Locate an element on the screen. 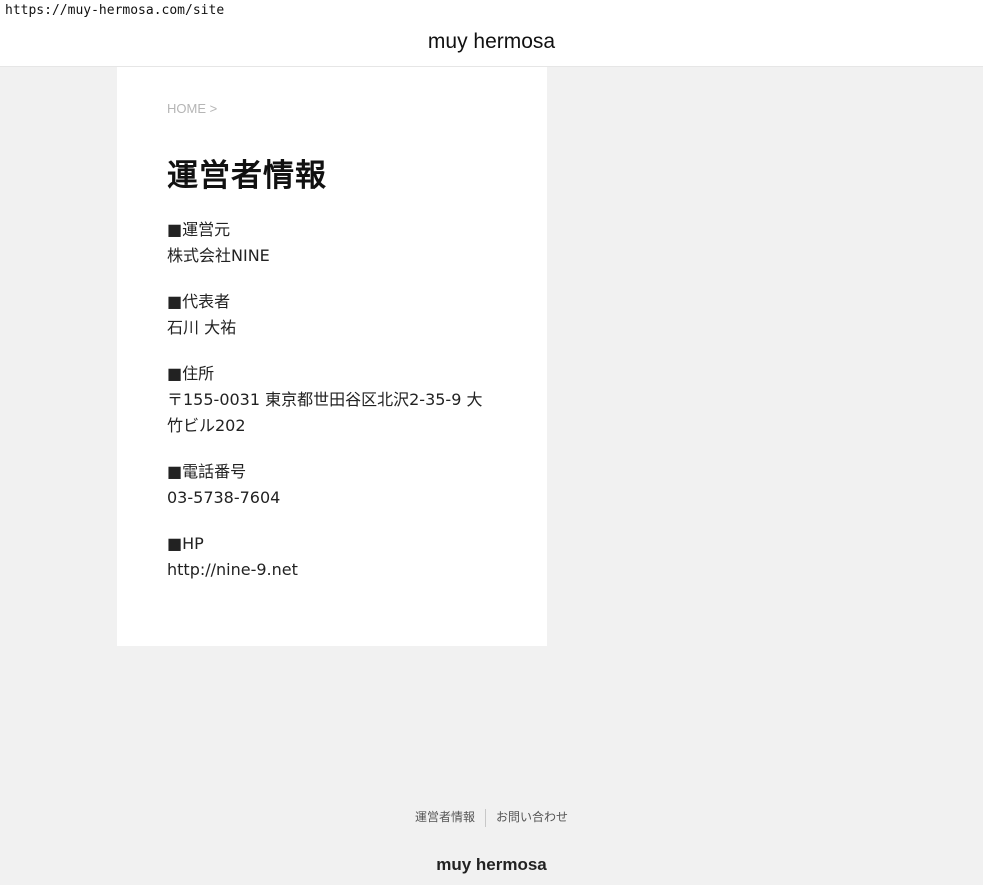 Image resolution: width=983 pixels, height=885 pixels. info-item-homepage: ■HP http://nine-9.net is located at coordinates (332, 557).